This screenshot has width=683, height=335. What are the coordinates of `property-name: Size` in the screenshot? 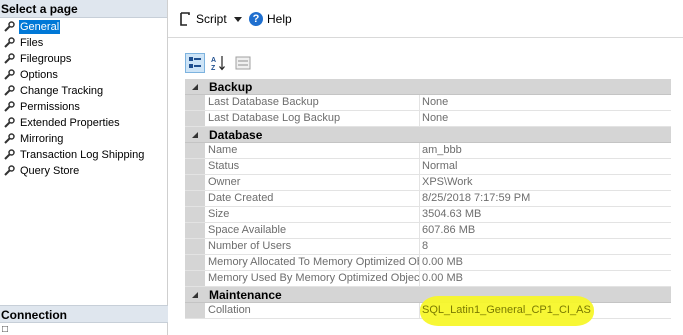 It's located at (312, 214).